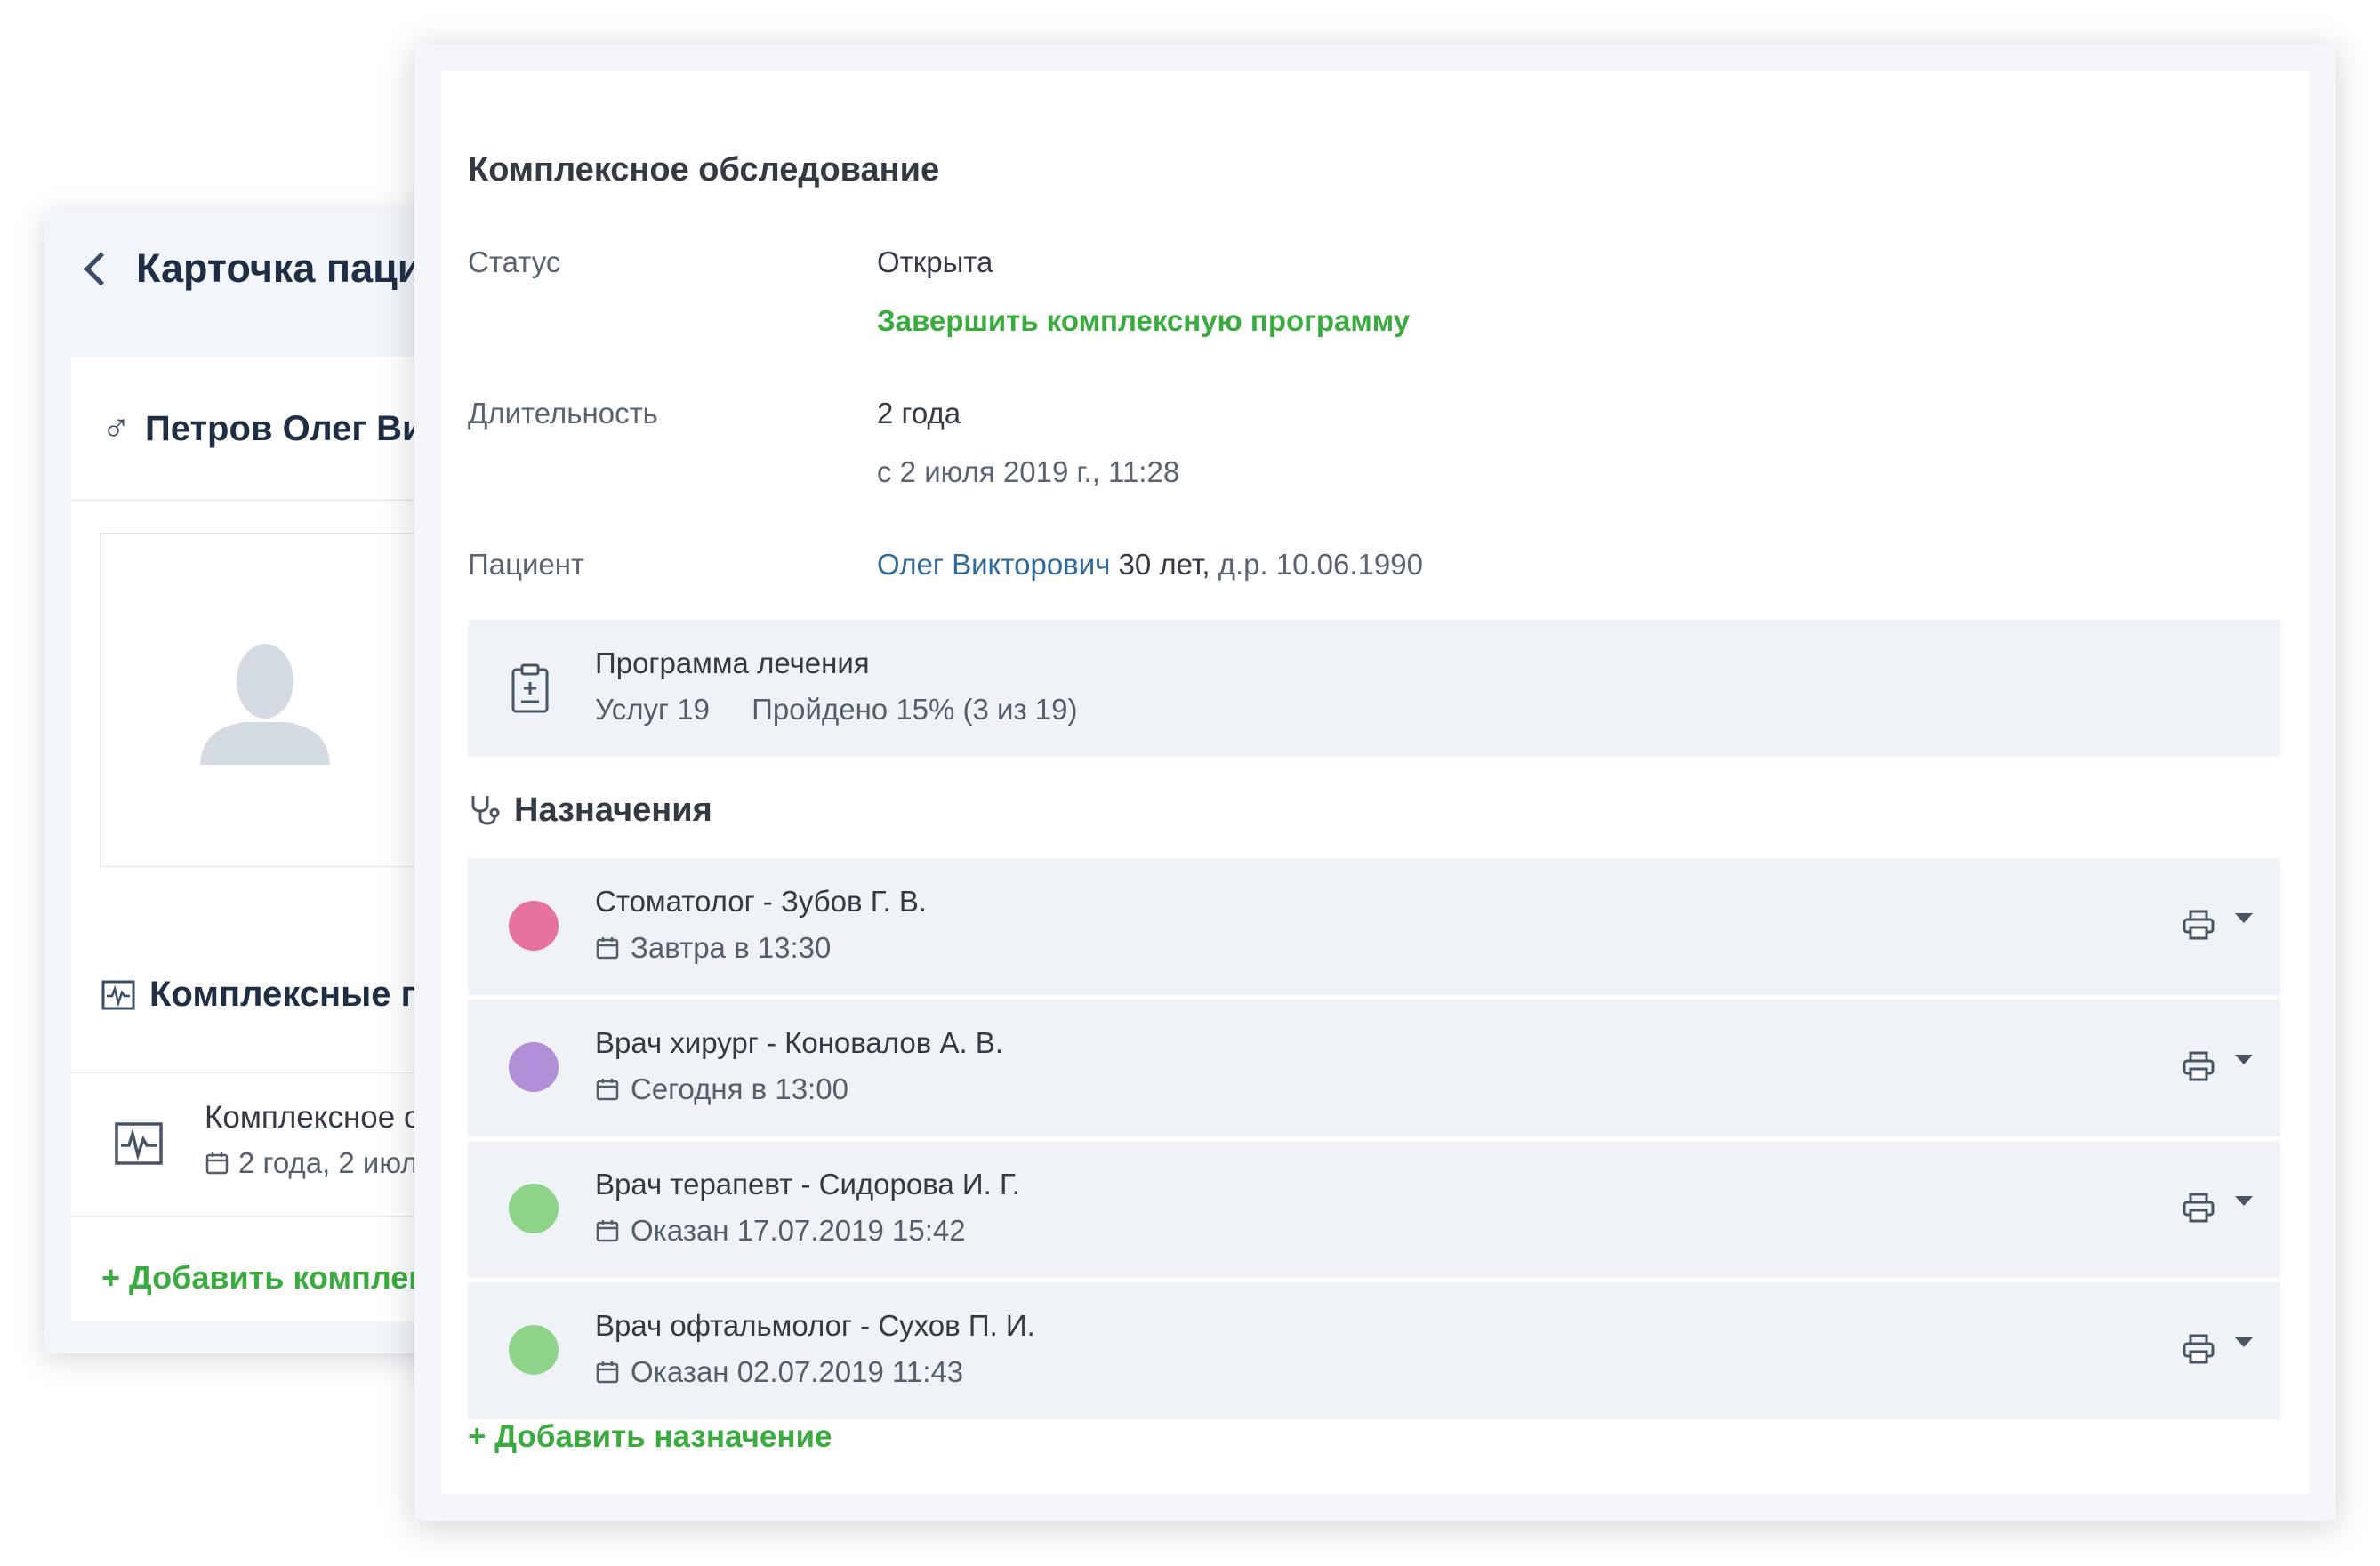 Image resolution: width=2380 pixels, height=1566 pixels. Describe the element at coordinates (704, 170) in the screenshot. I see `detail-title: Комплексное обследование` at that location.